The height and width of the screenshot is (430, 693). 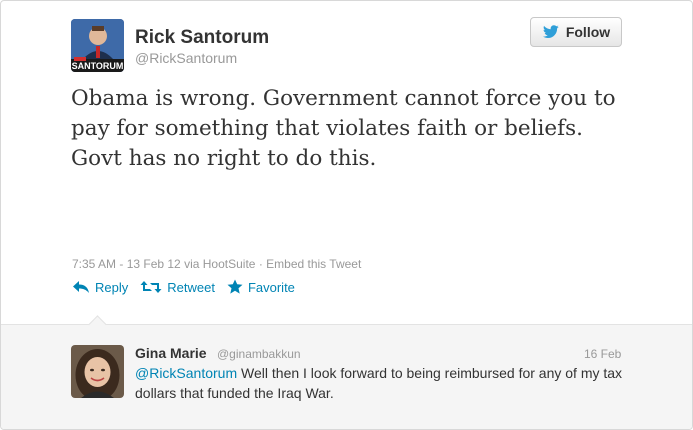 I want to click on reply-author-name: Gina Marie, so click(x=171, y=353).